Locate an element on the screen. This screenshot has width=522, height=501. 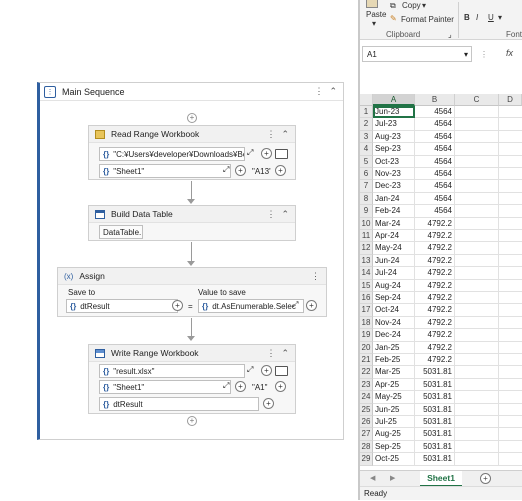
name-box: A1 ▾ is located at coordinates (417, 54).